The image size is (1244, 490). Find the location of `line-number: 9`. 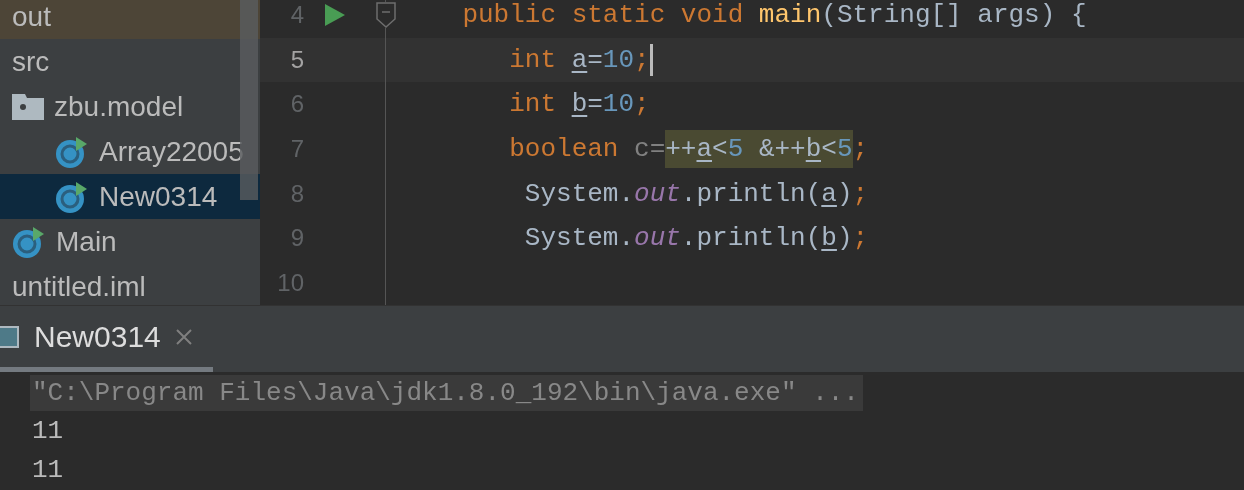

line-number: 9 is located at coordinates (296, 238).